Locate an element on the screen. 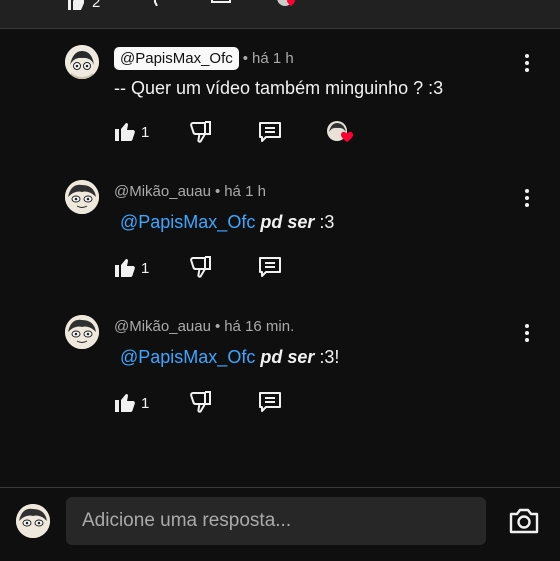 This screenshot has width=560, height=561. reply-input is located at coordinates (276, 521).